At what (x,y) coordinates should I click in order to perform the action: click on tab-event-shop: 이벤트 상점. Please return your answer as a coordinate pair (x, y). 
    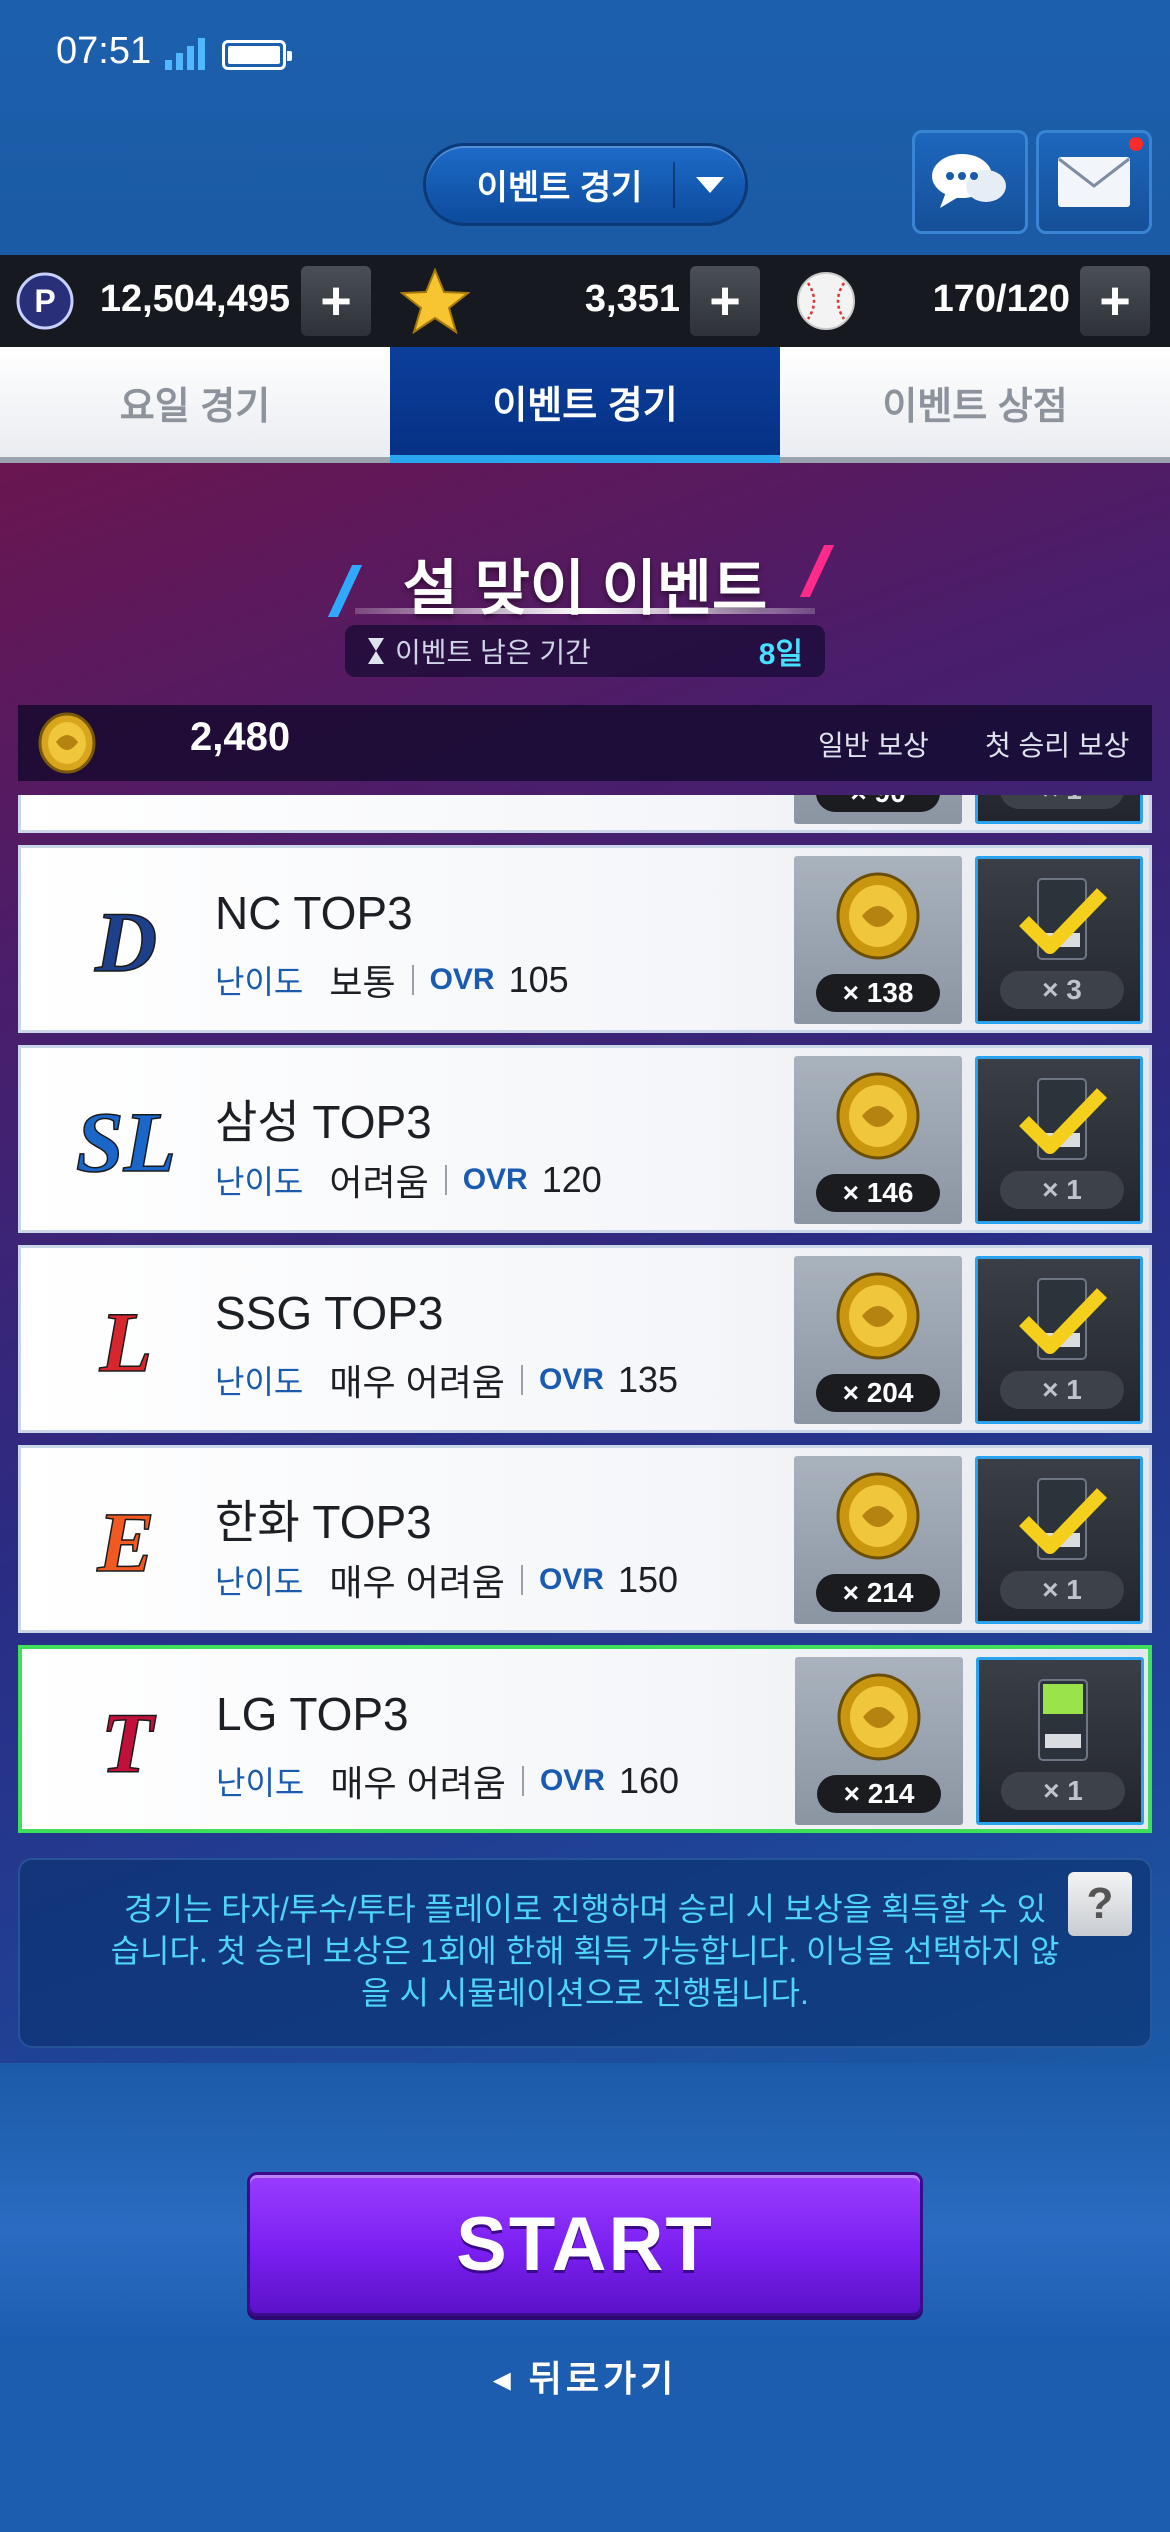
    Looking at the image, I should click on (975, 405).